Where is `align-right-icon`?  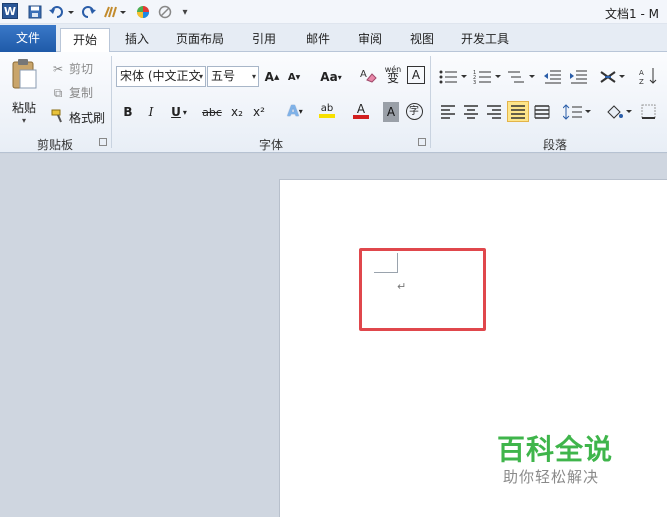 align-right-icon is located at coordinates (494, 112).